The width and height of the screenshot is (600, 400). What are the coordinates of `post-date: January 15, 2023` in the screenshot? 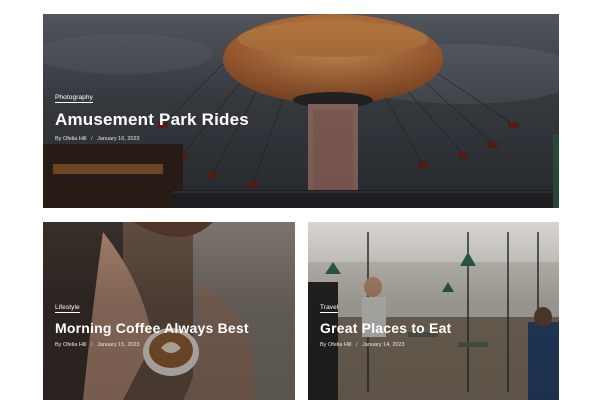 It's located at (118, 345).